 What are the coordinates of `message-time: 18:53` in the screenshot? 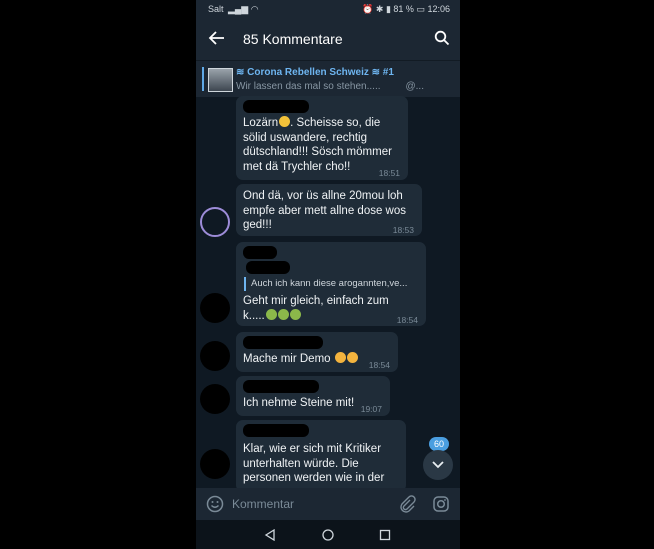 It's located at (403, 230).